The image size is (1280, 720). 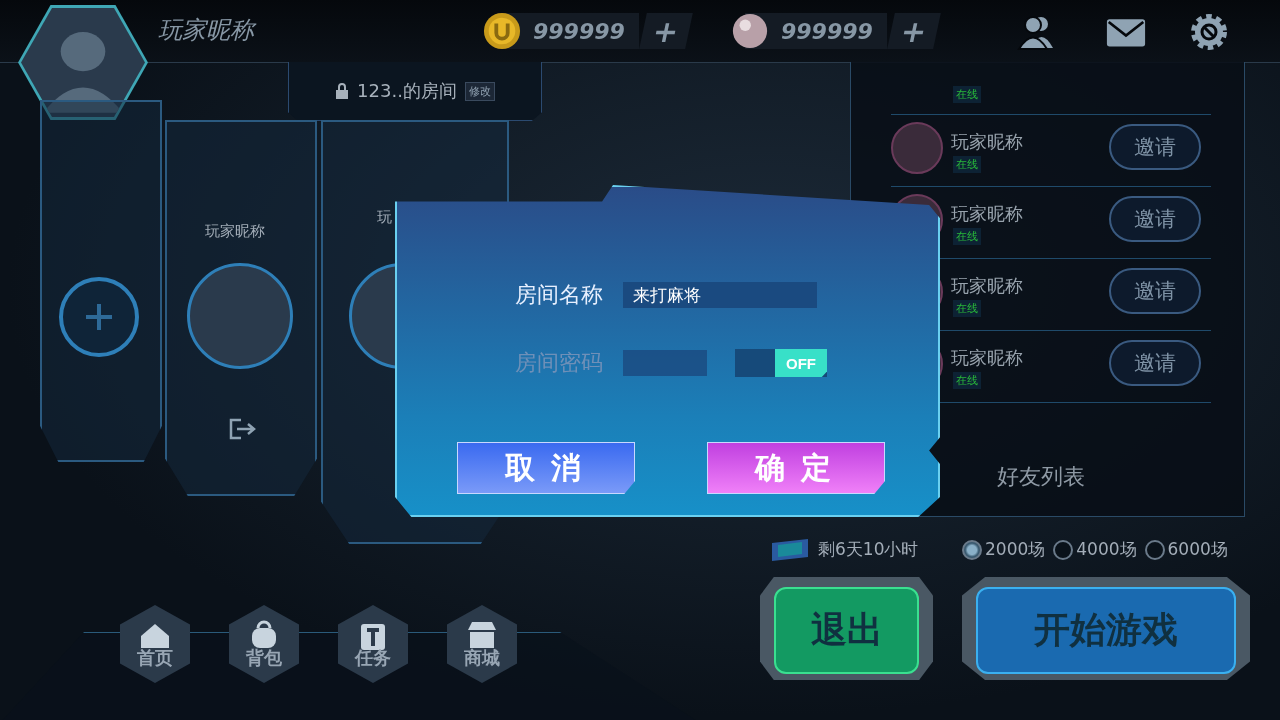 I want to click on leave-seat-icon, so click(x=243, y=429).